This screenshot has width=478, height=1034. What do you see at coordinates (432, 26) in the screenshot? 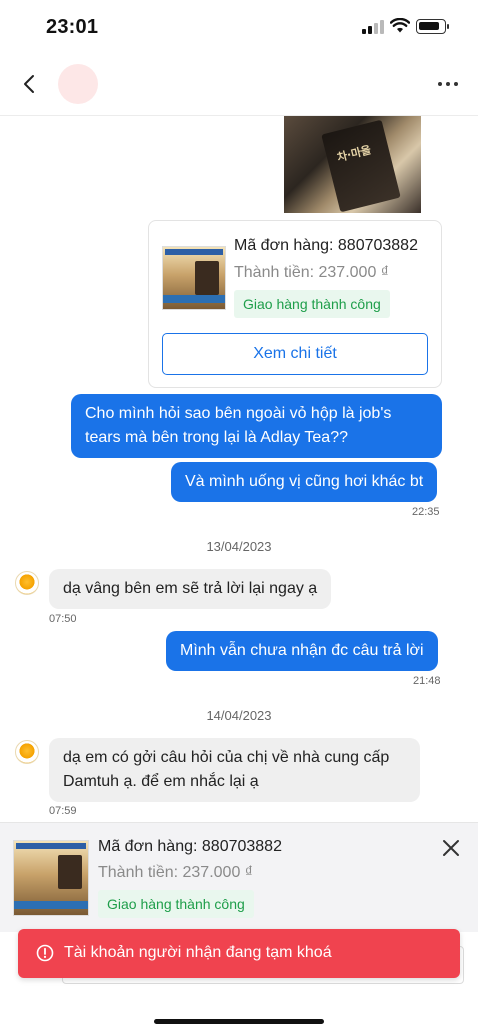
I see `battery-icon` at bounding box center [432, 26].